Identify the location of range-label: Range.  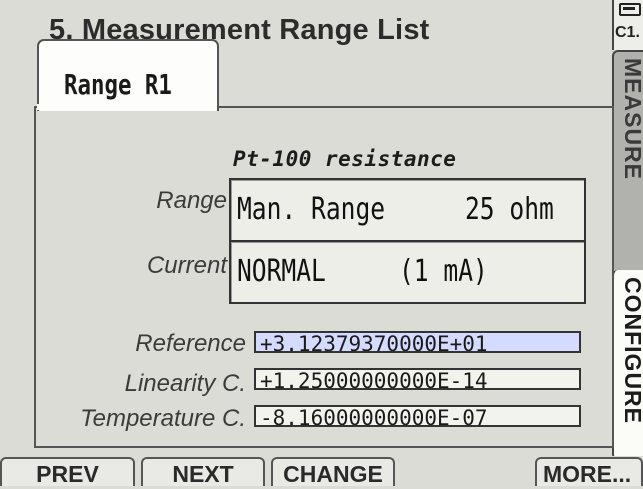
(191, 200).